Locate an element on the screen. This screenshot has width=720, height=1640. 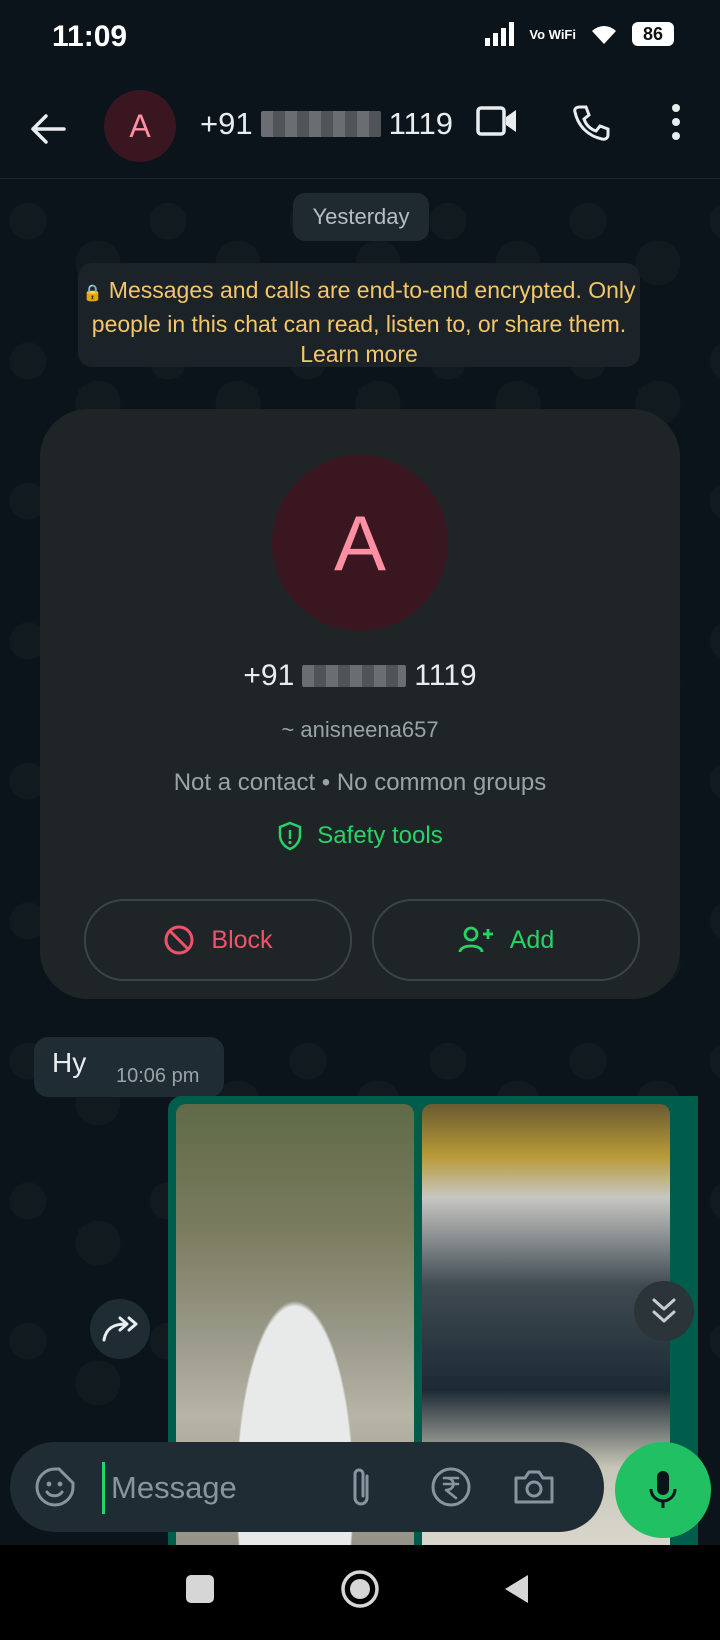
shield-icon is located at coordinates (290, 836).